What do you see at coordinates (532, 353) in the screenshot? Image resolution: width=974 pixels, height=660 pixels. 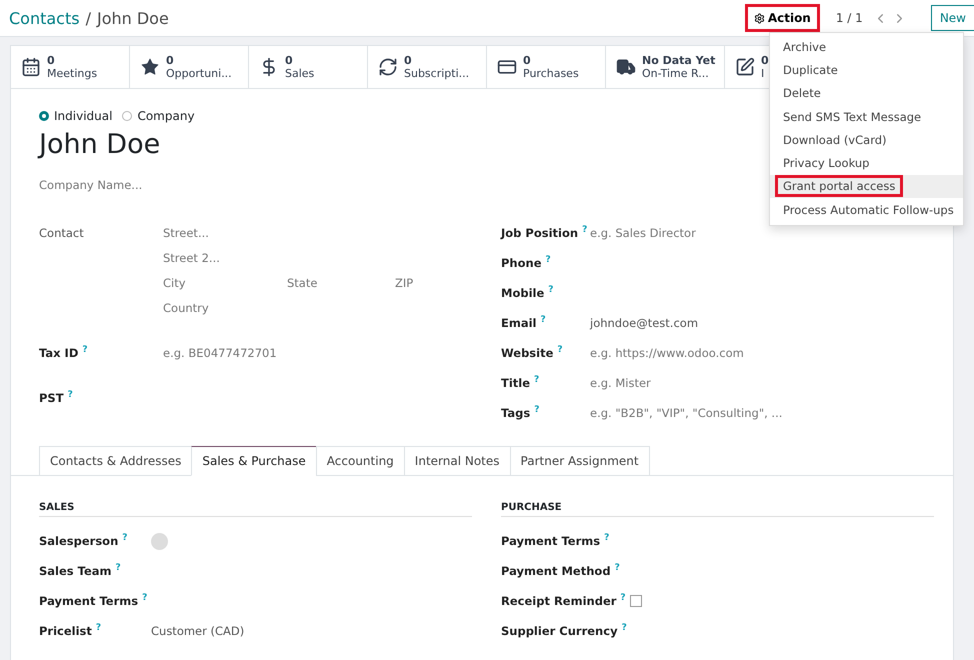 I see `field-label: Website $^{?}$` at bounding box center [532, 353].